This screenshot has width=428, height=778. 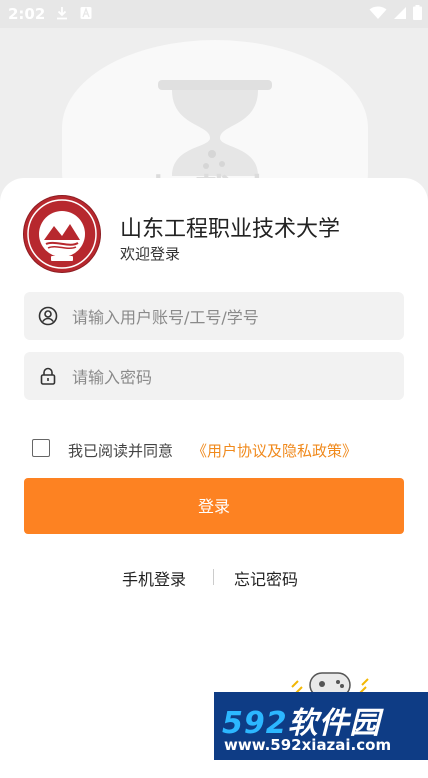 What do you see at coordinates (274, 450) in the screenshot?
I see `policy-link: 《用户协议及隐私政策》` at bounding box center [274, 450].